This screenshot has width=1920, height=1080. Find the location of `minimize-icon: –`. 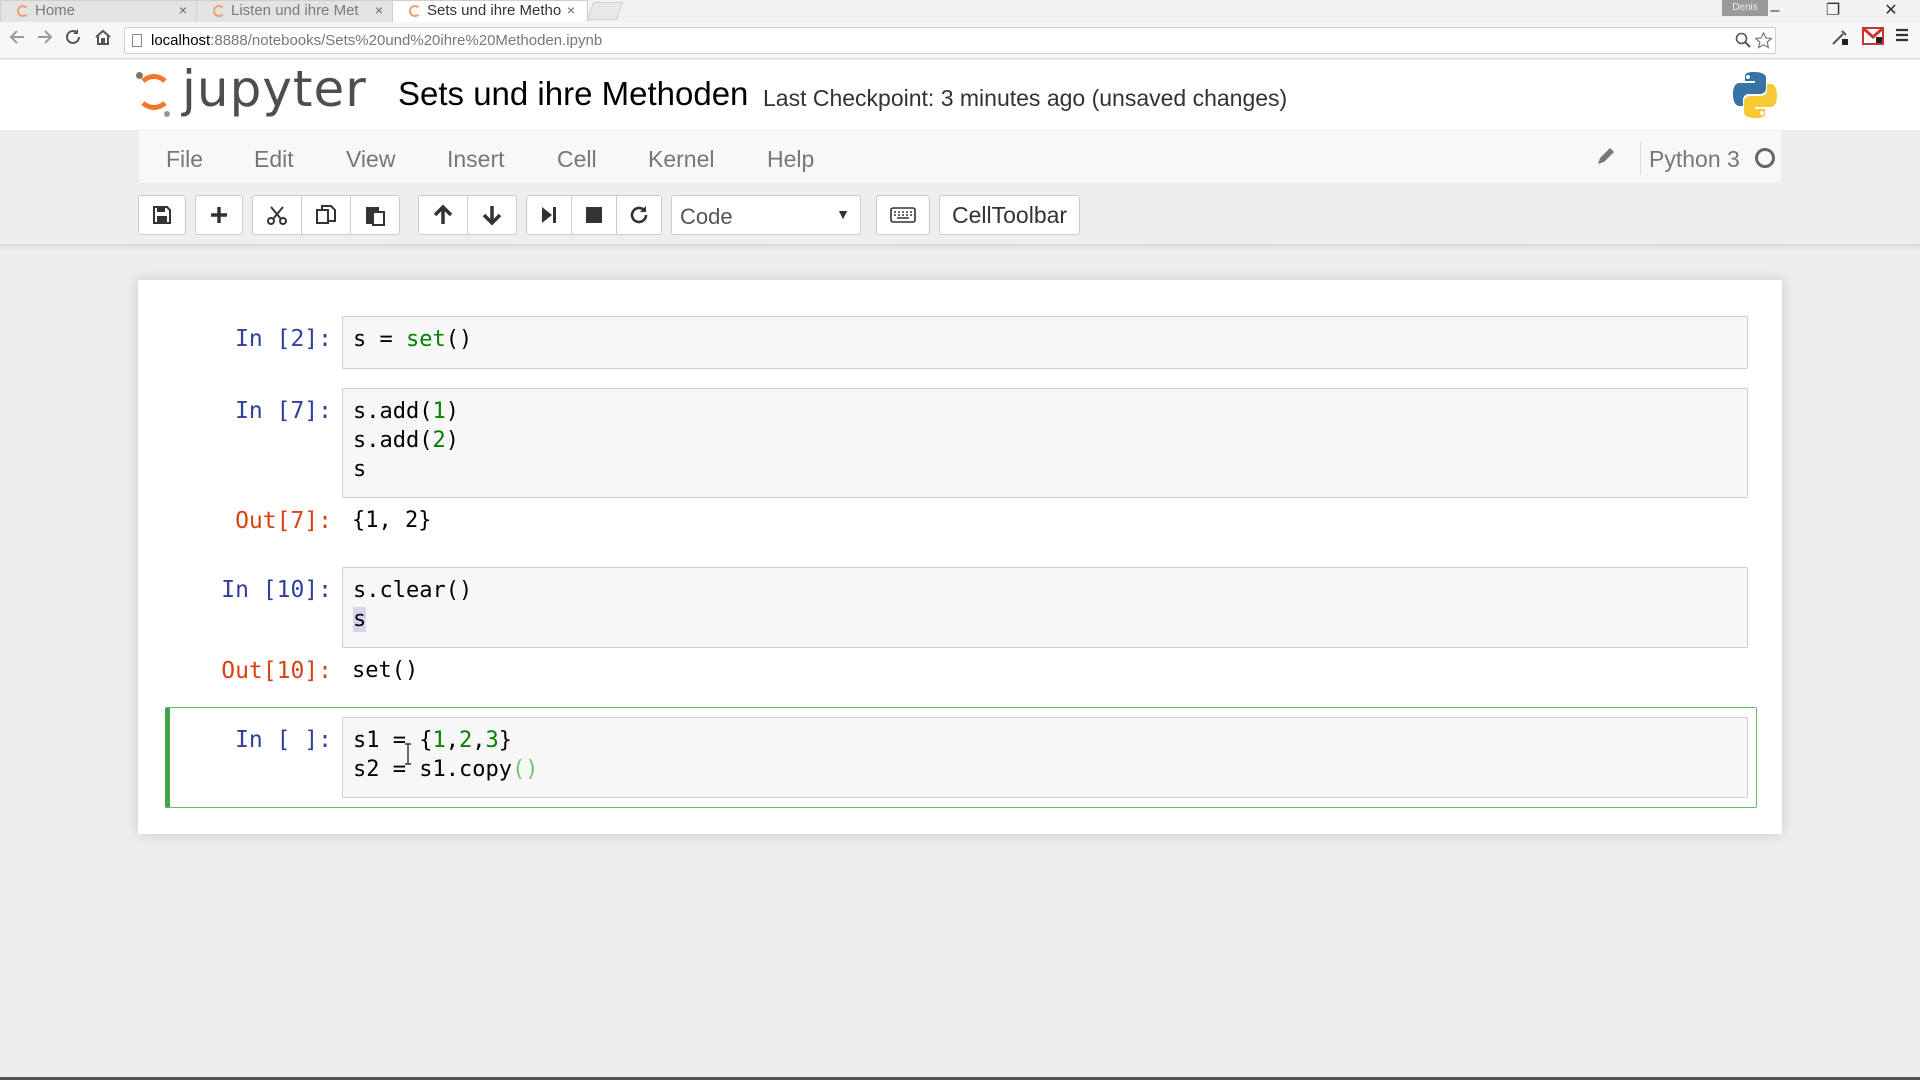

minimize-icon: – is located at coordinates (1775, 11).